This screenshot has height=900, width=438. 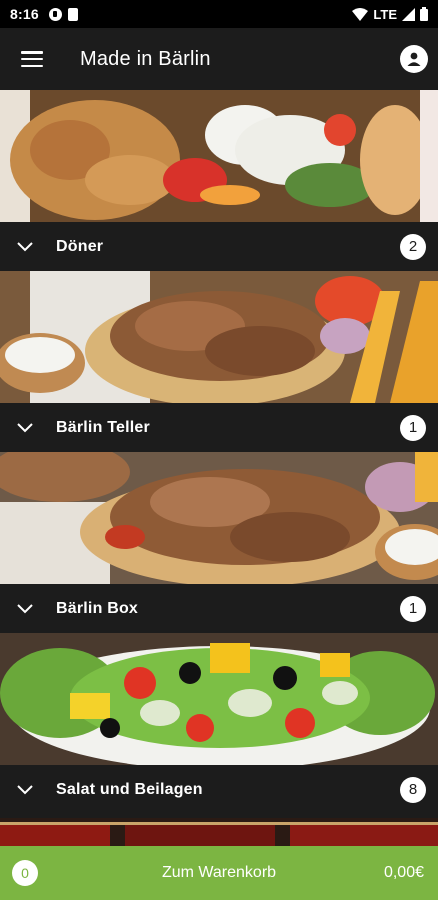 I want to click on category-header-doner: Döner 2, so click(x=219, y=246).